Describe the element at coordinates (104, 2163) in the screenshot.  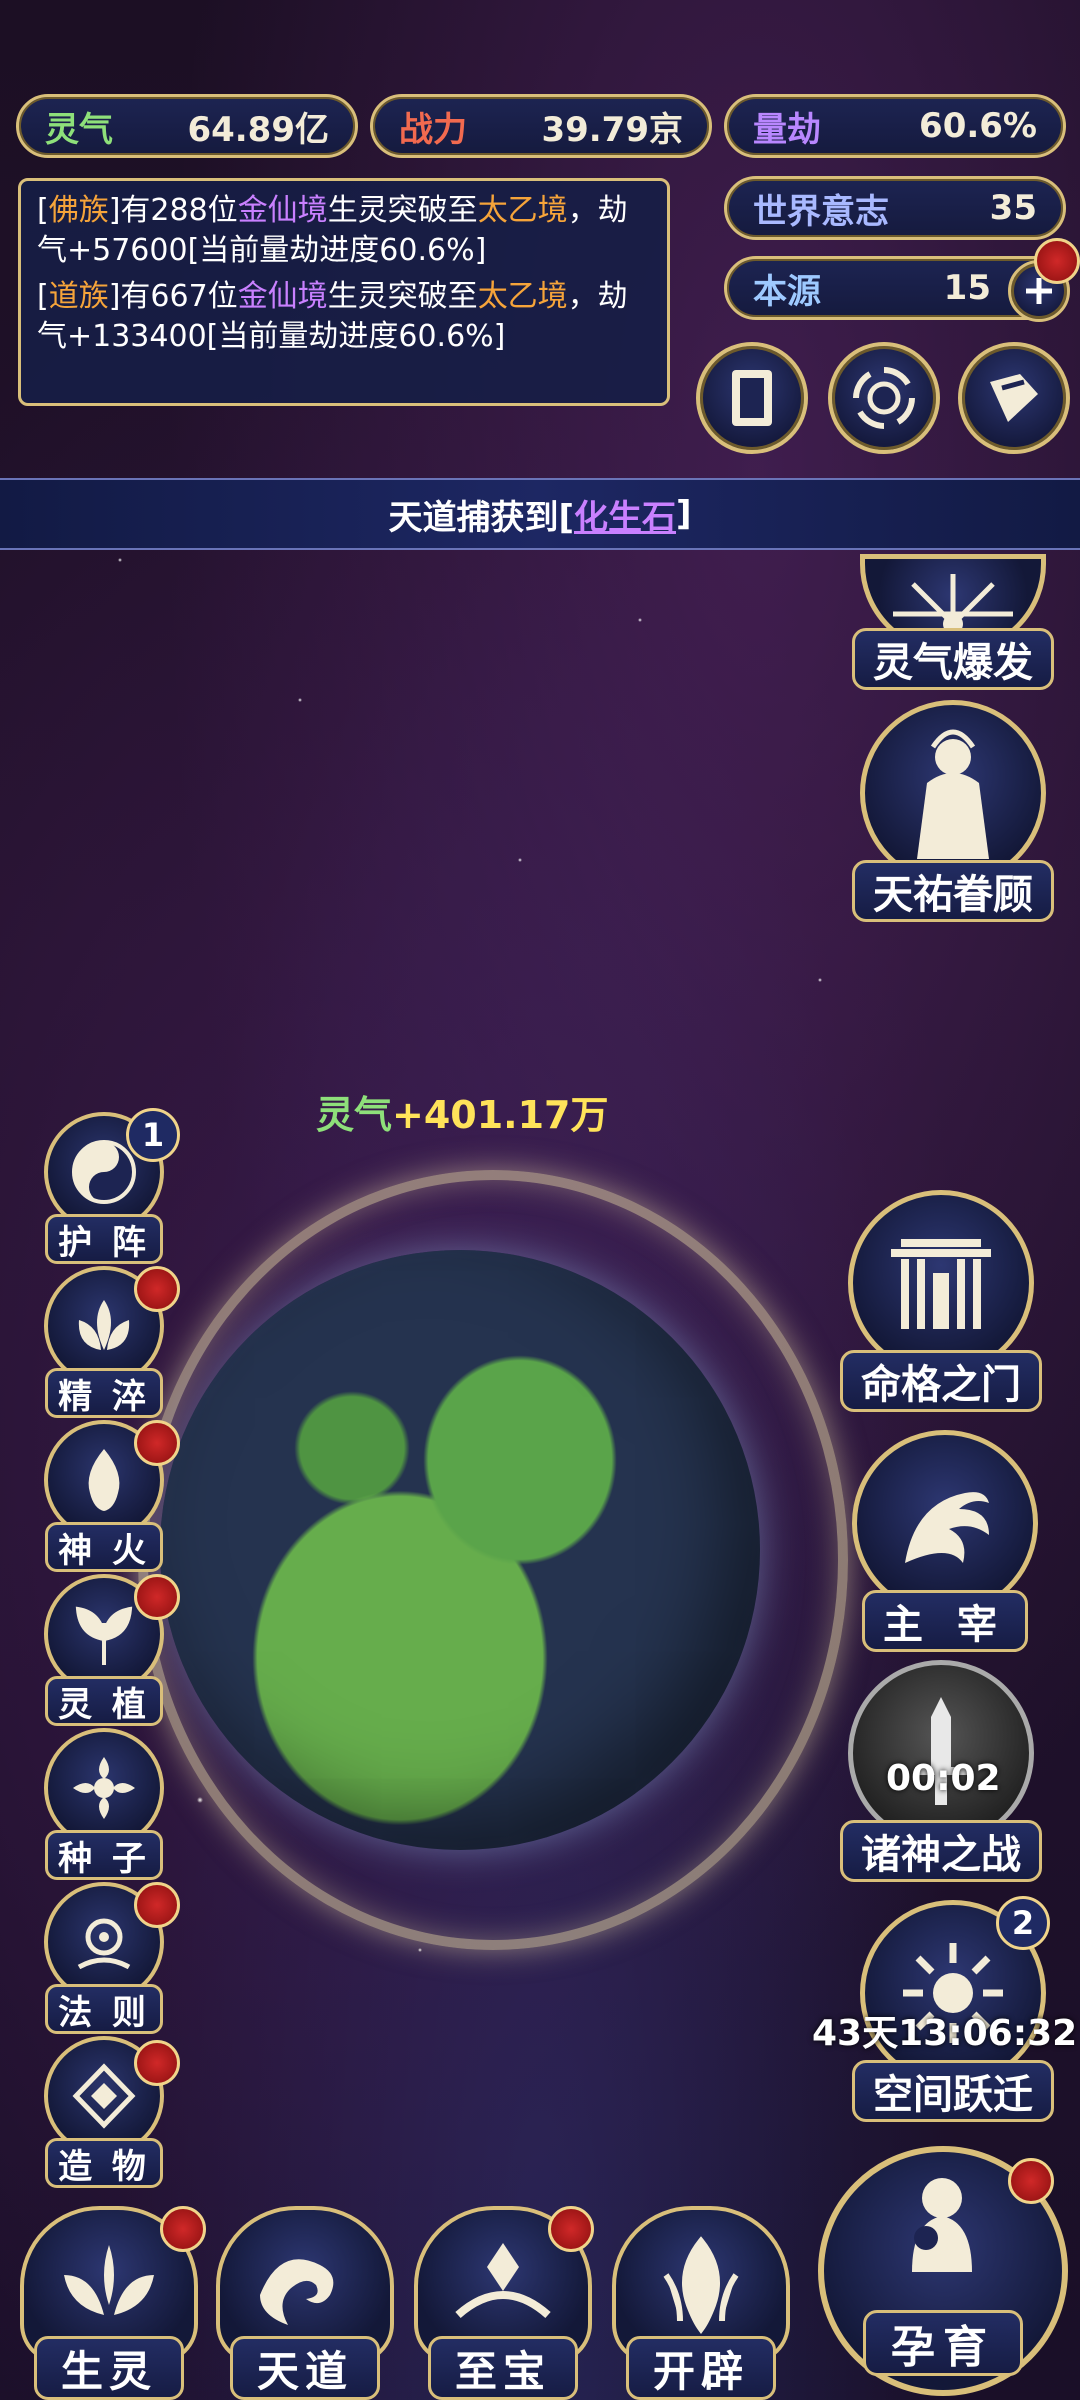
I see `left-menu-label: 造 物` at that location.